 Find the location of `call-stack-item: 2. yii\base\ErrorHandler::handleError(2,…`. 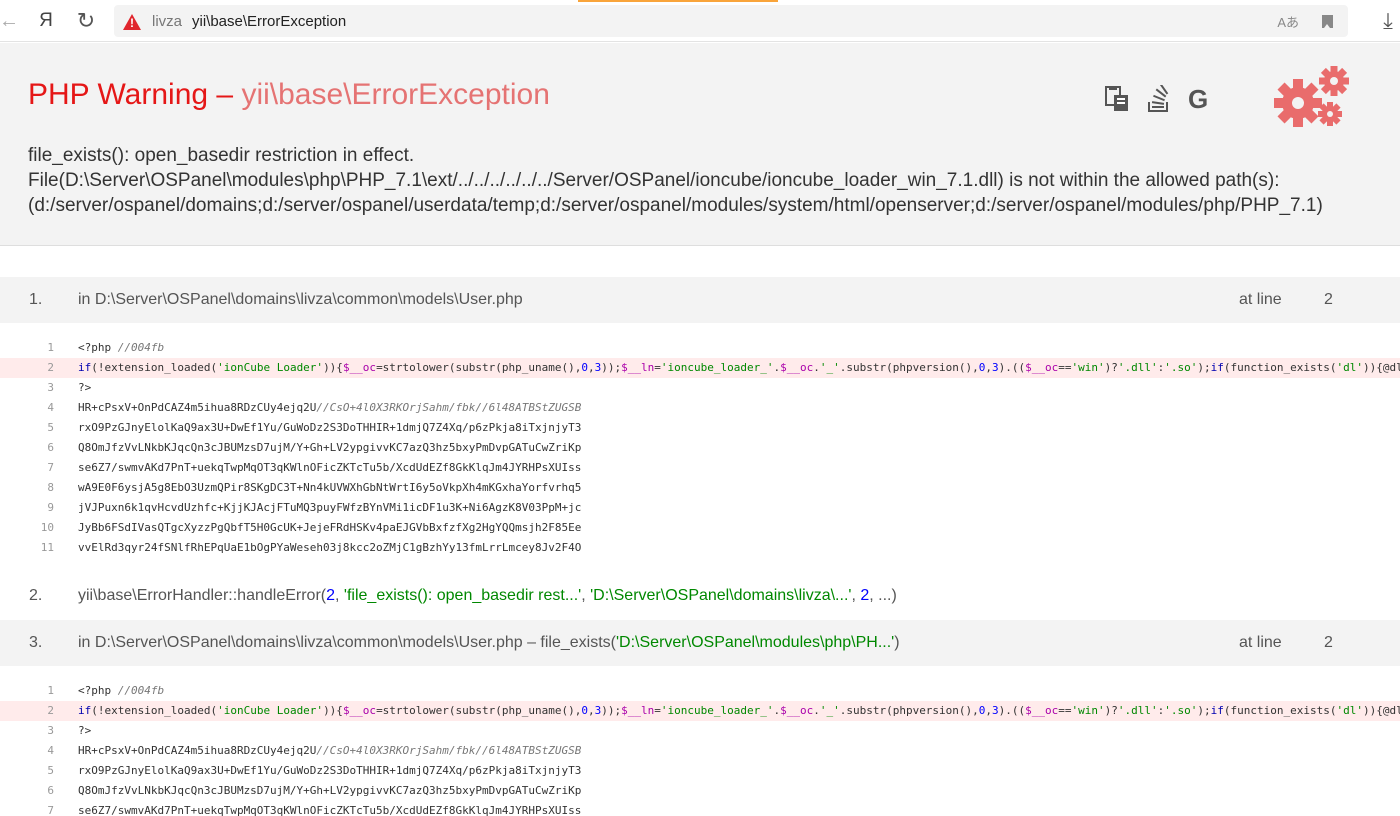

call-stack-item: 2. yii\base\ErrorHandler::handleError(2,… is located at coordinates (700, 596).